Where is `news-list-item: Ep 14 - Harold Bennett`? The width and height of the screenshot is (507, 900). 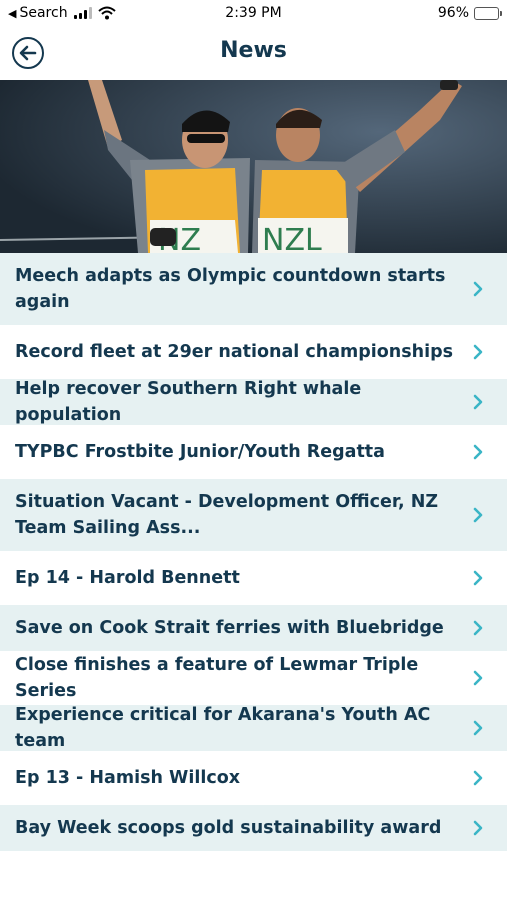
news-list-item: Ep 14 - Harold Bennett is located at coordinates (253, 580).